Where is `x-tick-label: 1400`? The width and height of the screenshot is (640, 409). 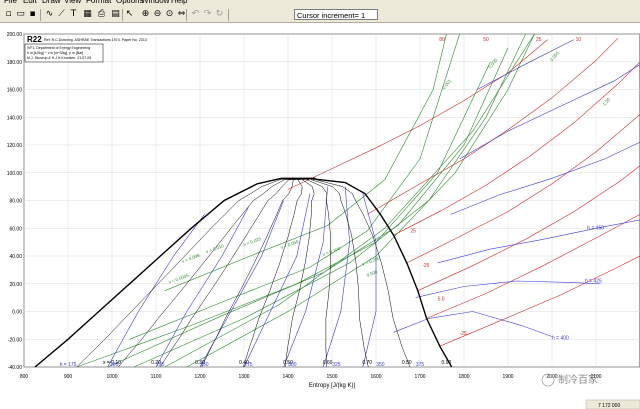
x-tick-label: 1400 is located at coordinates (287, 377).